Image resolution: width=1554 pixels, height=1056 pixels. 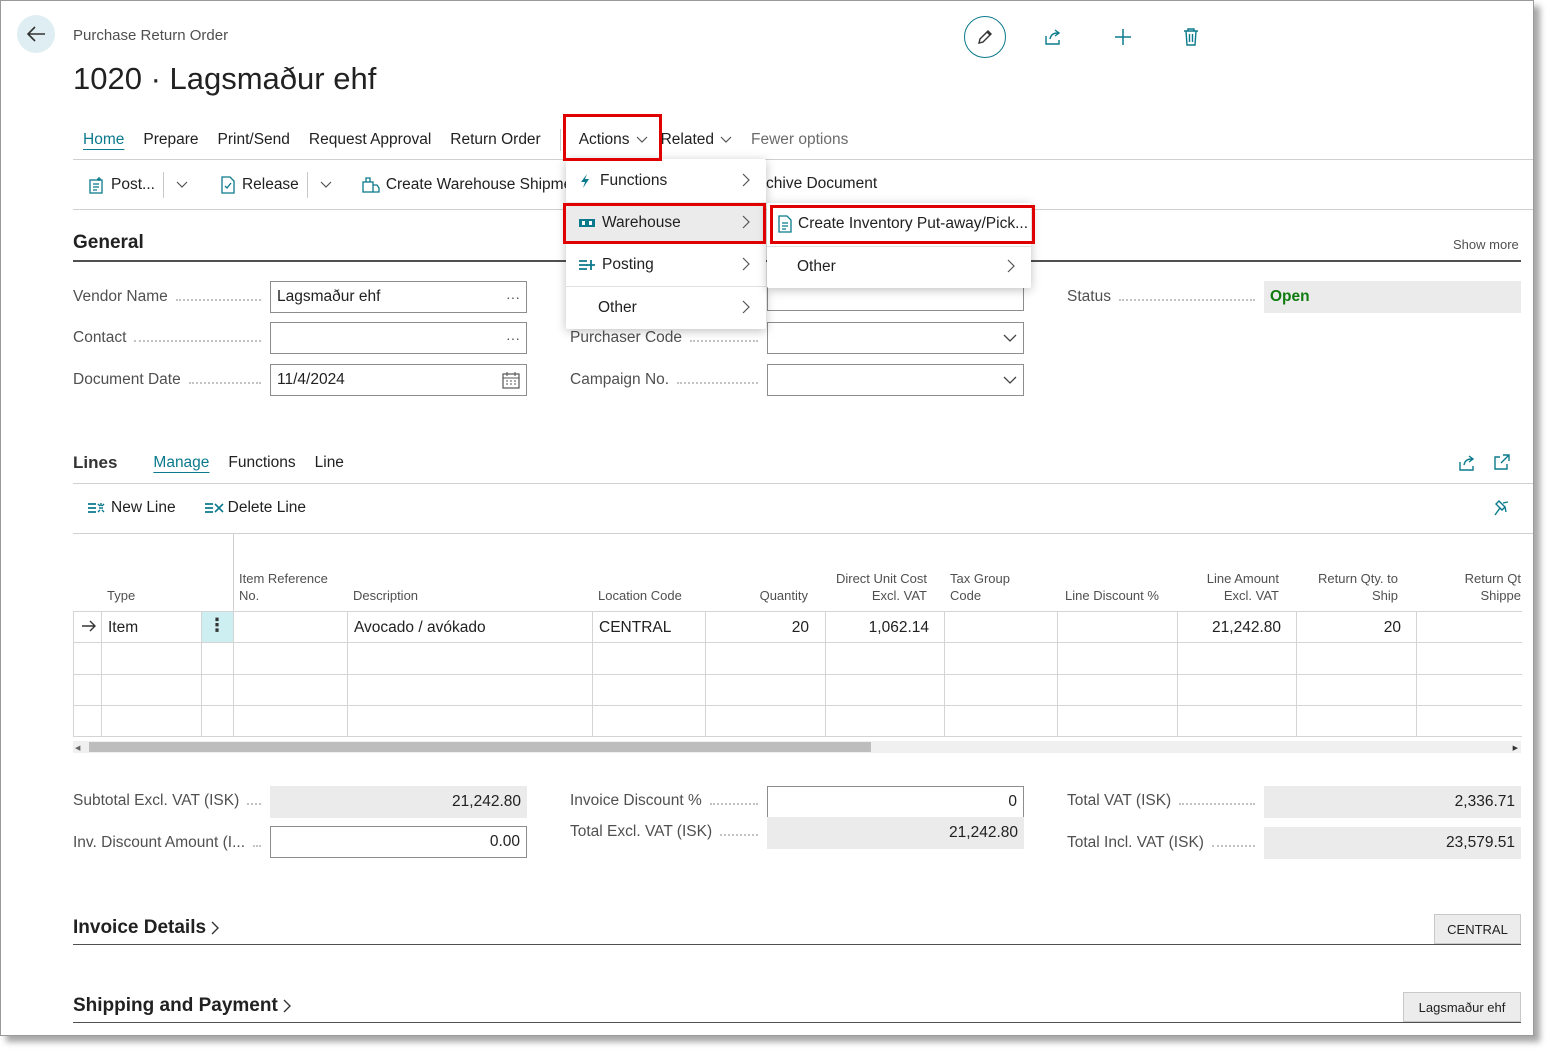 What do you see at coordinates (103, 140) in the screenshot?
I see `tab-home: Home` at bounding box center [103, 140].